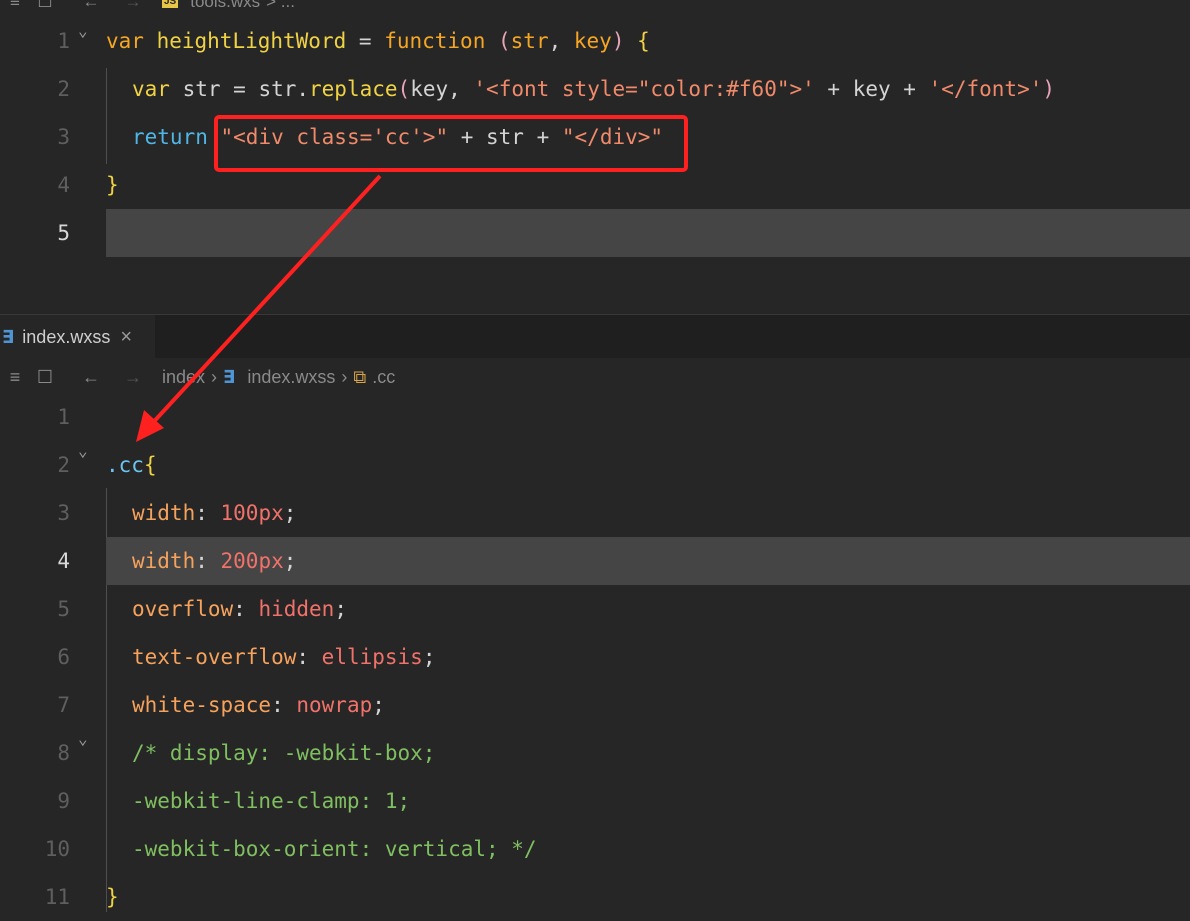 Image resolution: width=1190 pixels, height=921 pixels. Describe the element at coordinates (592, 41) in the screenshot. I see `code-token: key` at that location.